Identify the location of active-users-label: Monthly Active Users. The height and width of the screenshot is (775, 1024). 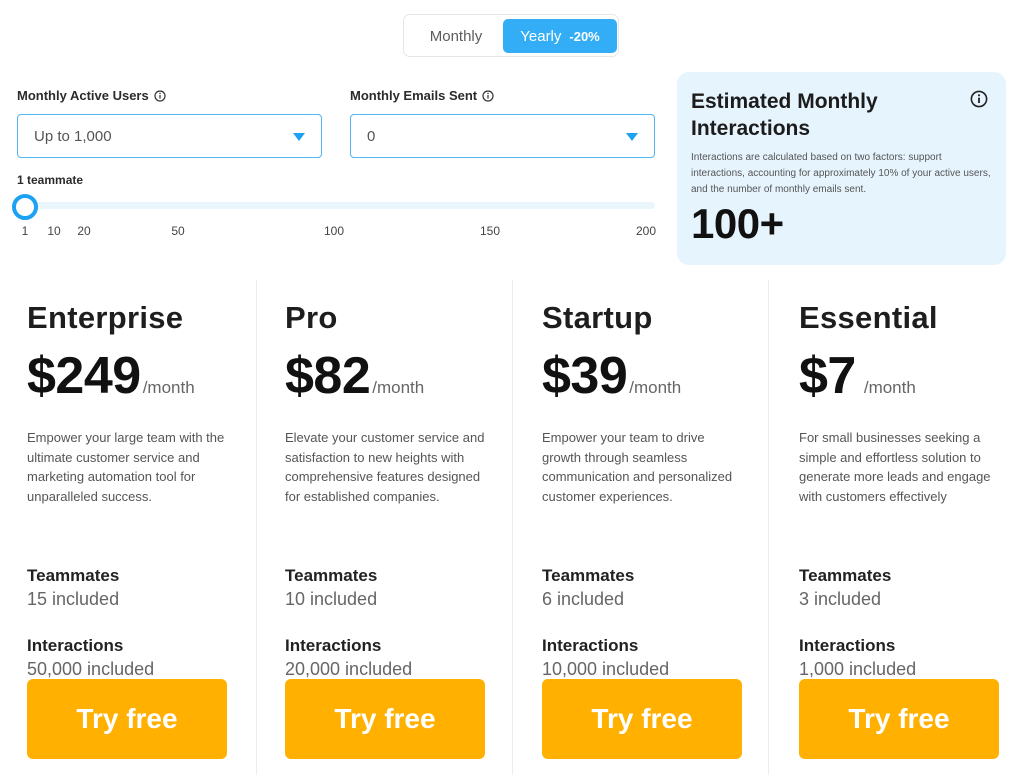
(91, 95).